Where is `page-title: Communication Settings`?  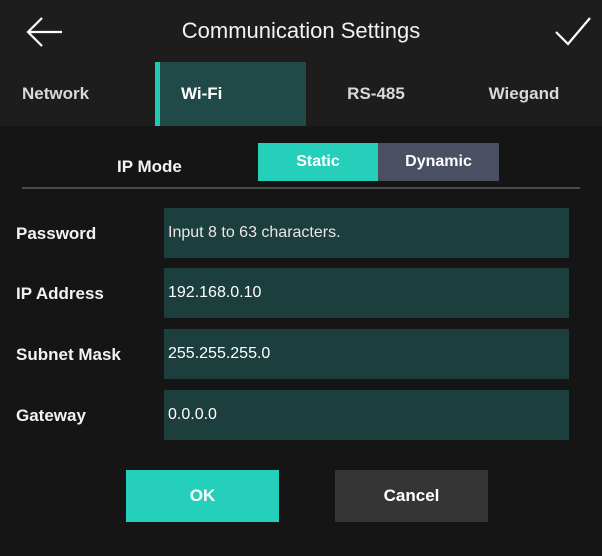 page-title: Communication Settings is located at coordinates (301, 30).